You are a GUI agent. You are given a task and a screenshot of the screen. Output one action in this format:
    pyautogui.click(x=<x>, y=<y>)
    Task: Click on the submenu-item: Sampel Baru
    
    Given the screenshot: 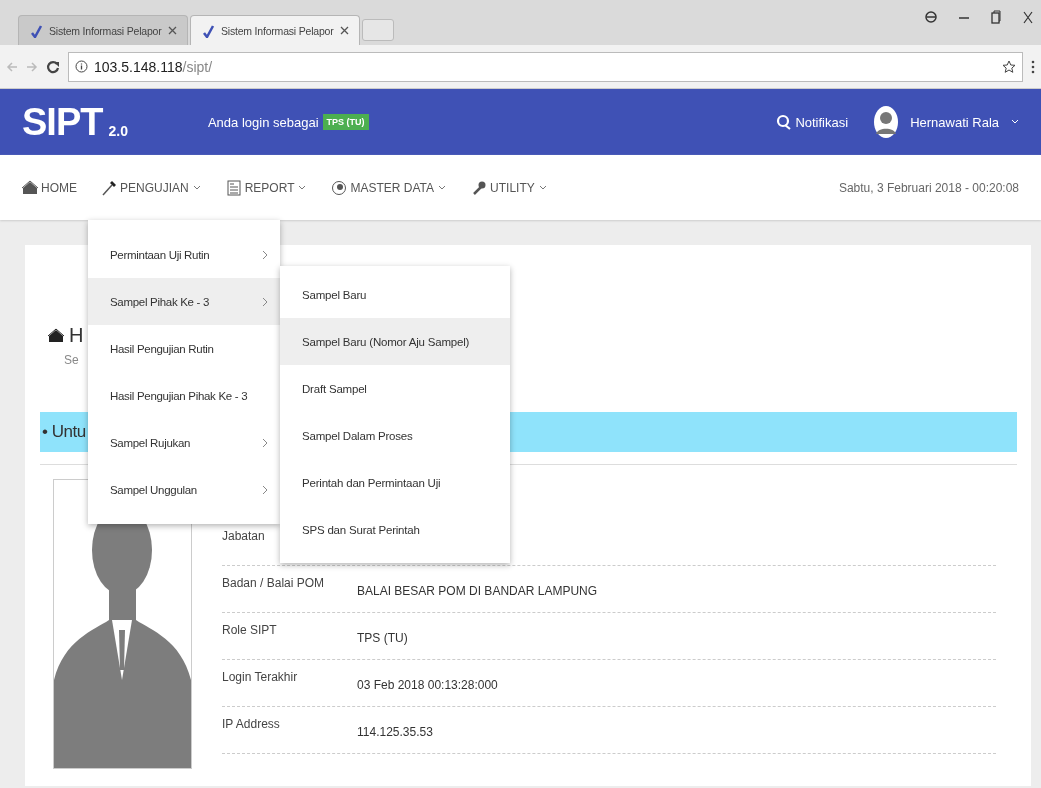 What is the action you would take?
    pyautogui.click(x=395, y=294)
    